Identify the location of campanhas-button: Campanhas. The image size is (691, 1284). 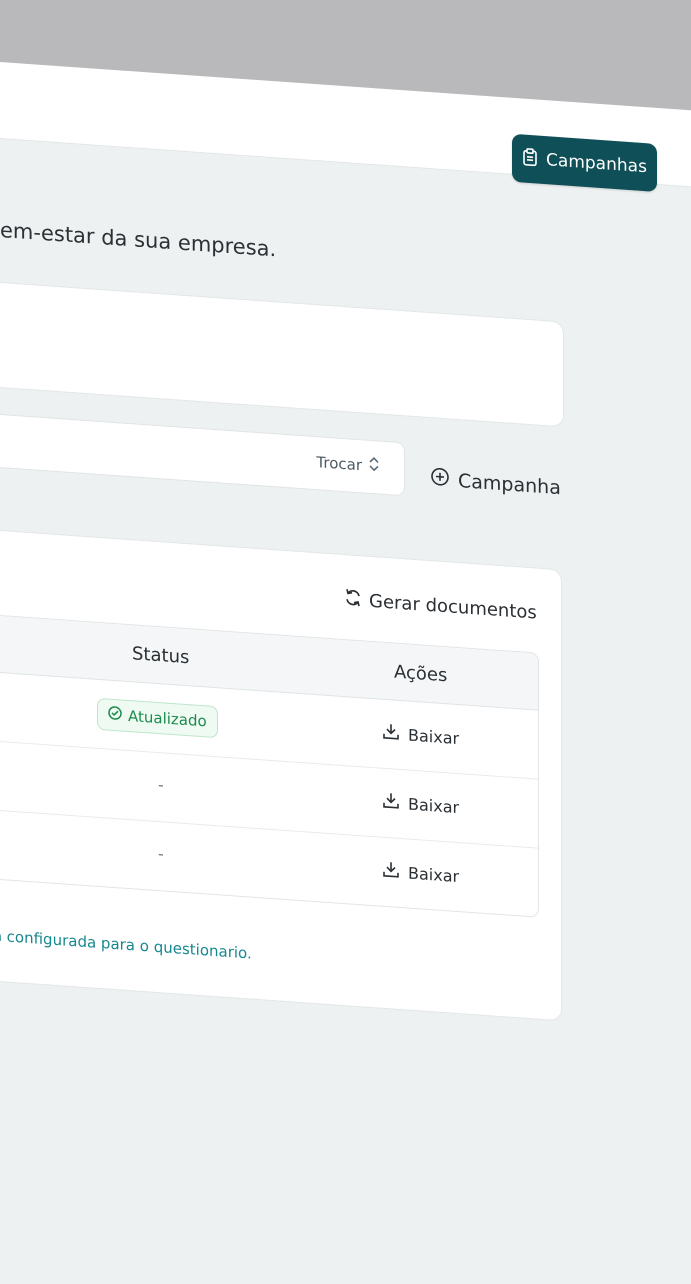
(584, 163).